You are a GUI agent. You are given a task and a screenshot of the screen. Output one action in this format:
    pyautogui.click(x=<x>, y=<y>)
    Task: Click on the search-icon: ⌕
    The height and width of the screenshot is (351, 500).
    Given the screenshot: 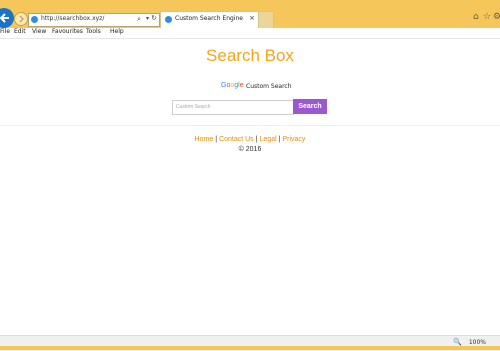 What is the action you would take?
    pyautogui.click(x=139, y=19)
    